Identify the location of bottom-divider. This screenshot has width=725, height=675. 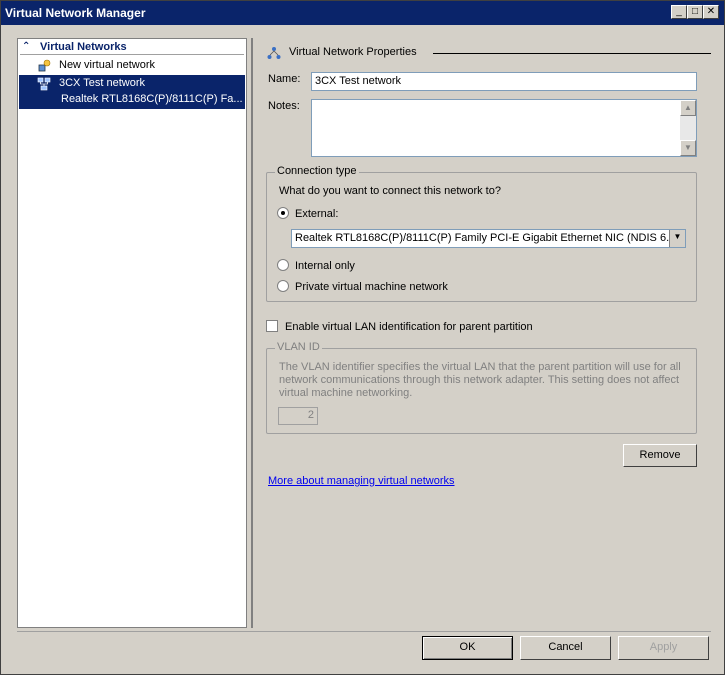
(364, 631).